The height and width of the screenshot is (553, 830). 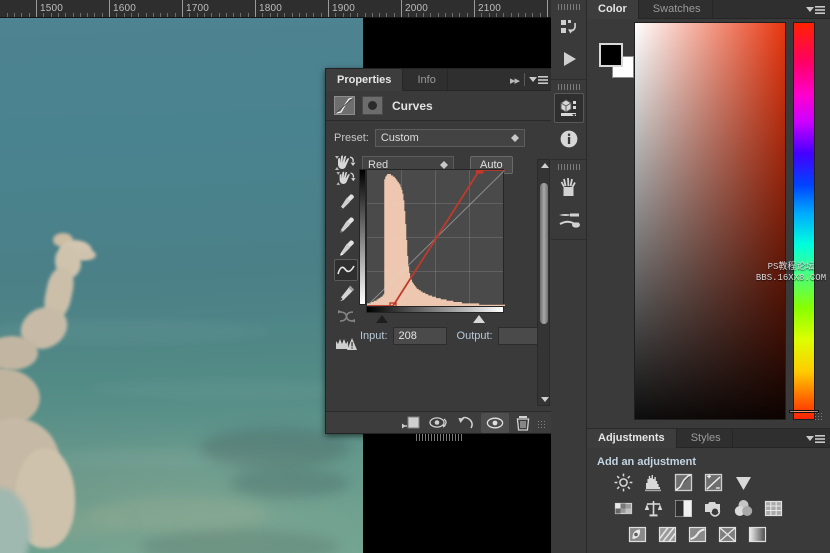 I want to click on channel-mixer-icon, so click(x=743, y=508).